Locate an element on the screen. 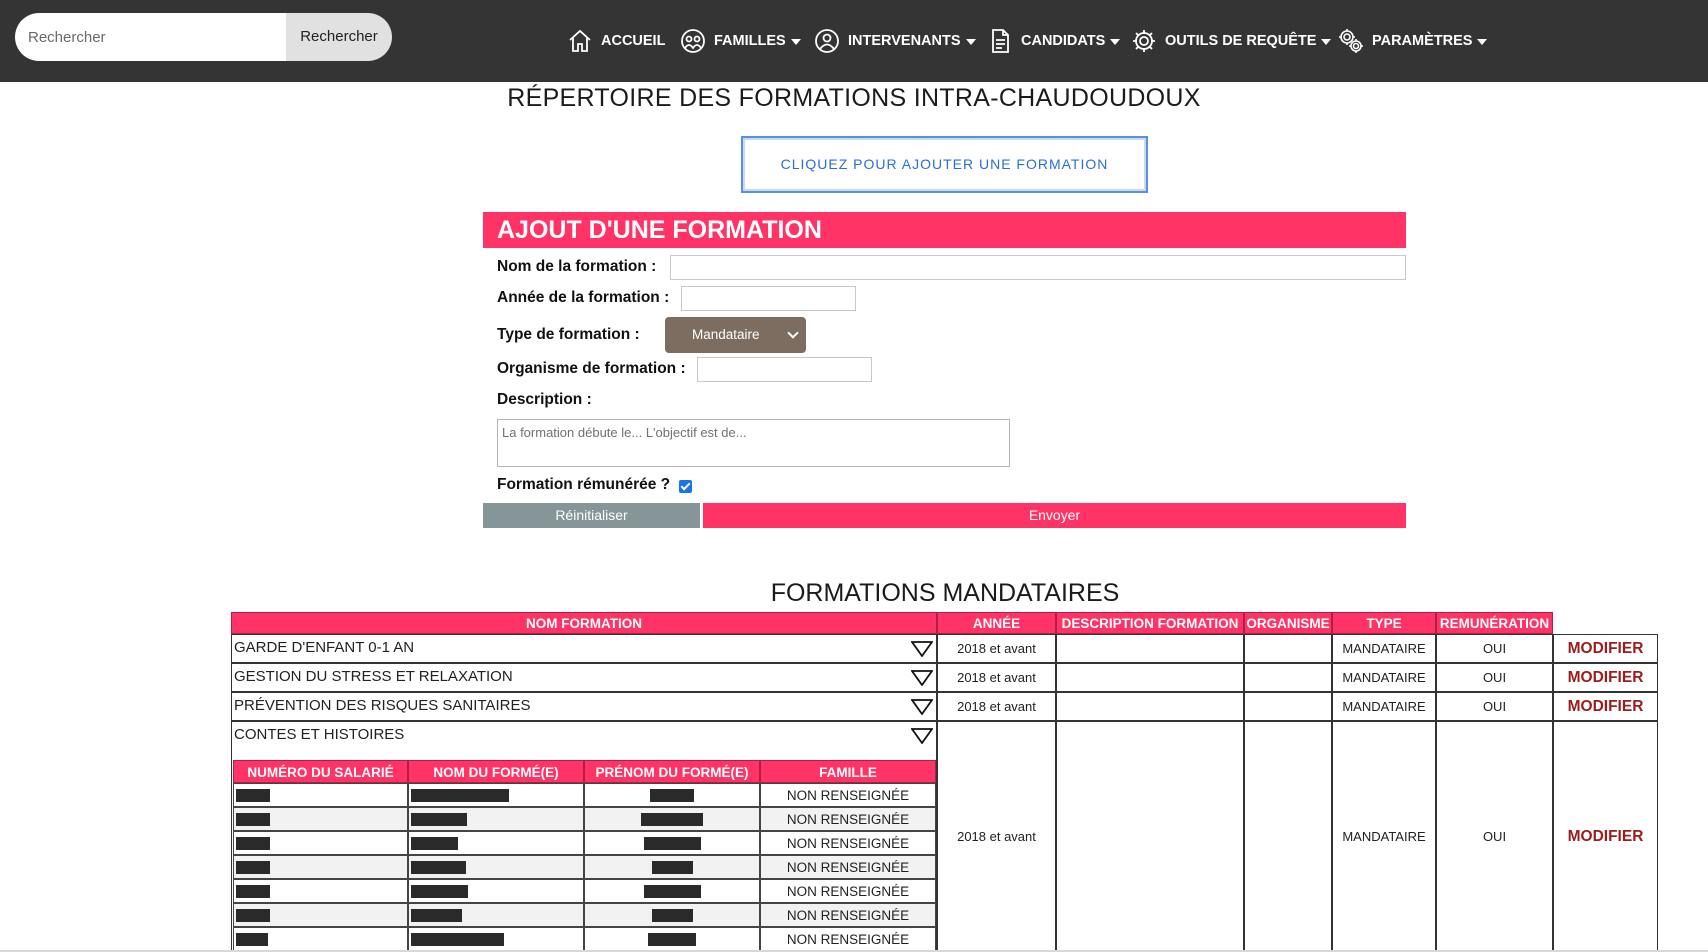 This screenshot has width=1708, height=952. table-row-name: GESTION DU STRESS ET RELAXATION is located at coordinates (584, 677).